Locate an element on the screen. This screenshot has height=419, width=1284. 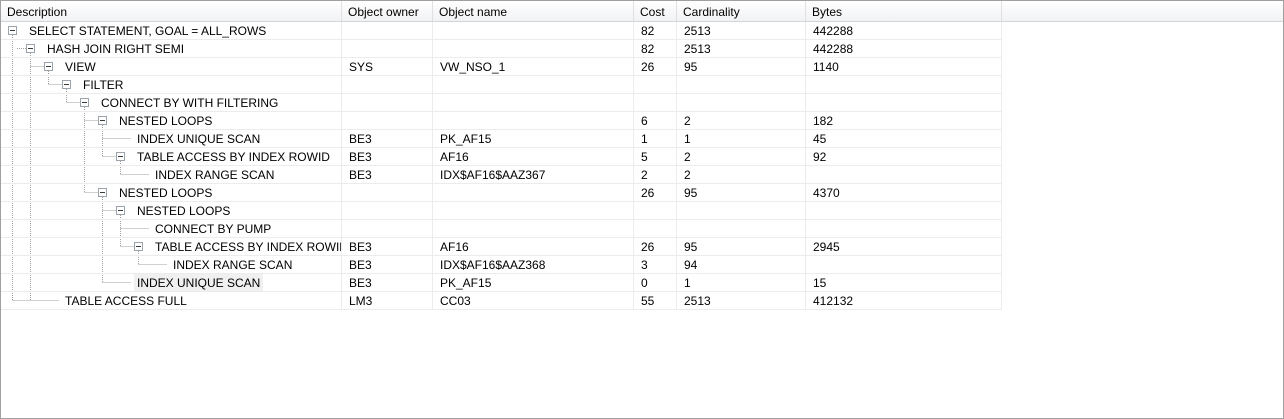
description-cell: TABLE ACCESS FULL is located at coordinates (171, 301).